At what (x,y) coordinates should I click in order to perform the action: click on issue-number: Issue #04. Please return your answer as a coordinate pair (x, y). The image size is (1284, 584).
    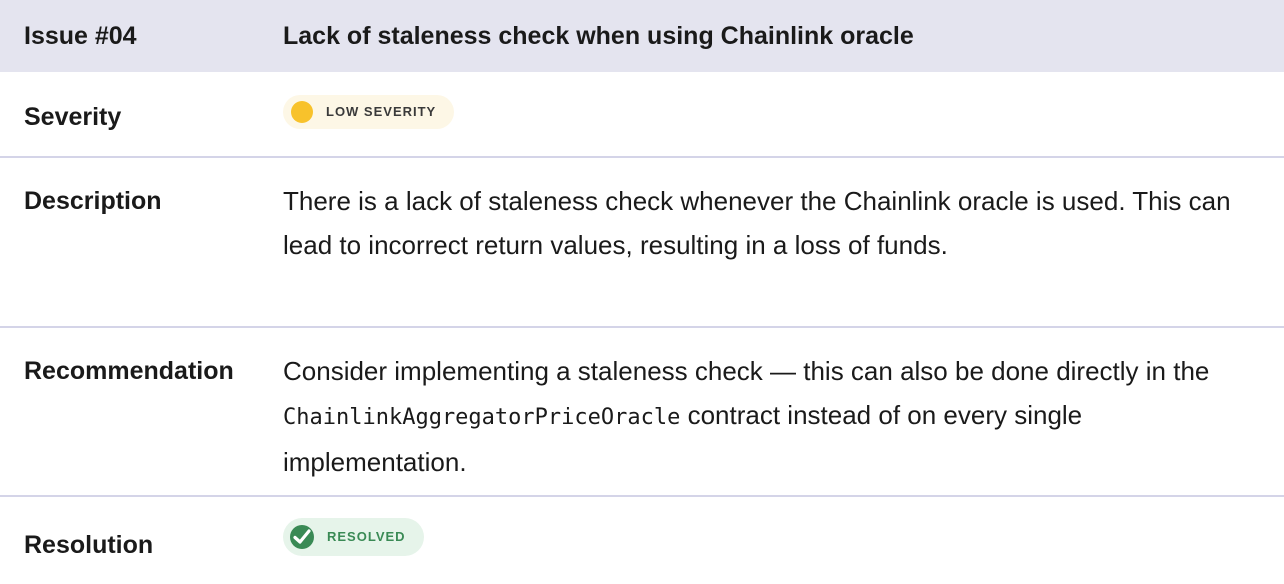
    Looking at the image, I should click on (80, 35).